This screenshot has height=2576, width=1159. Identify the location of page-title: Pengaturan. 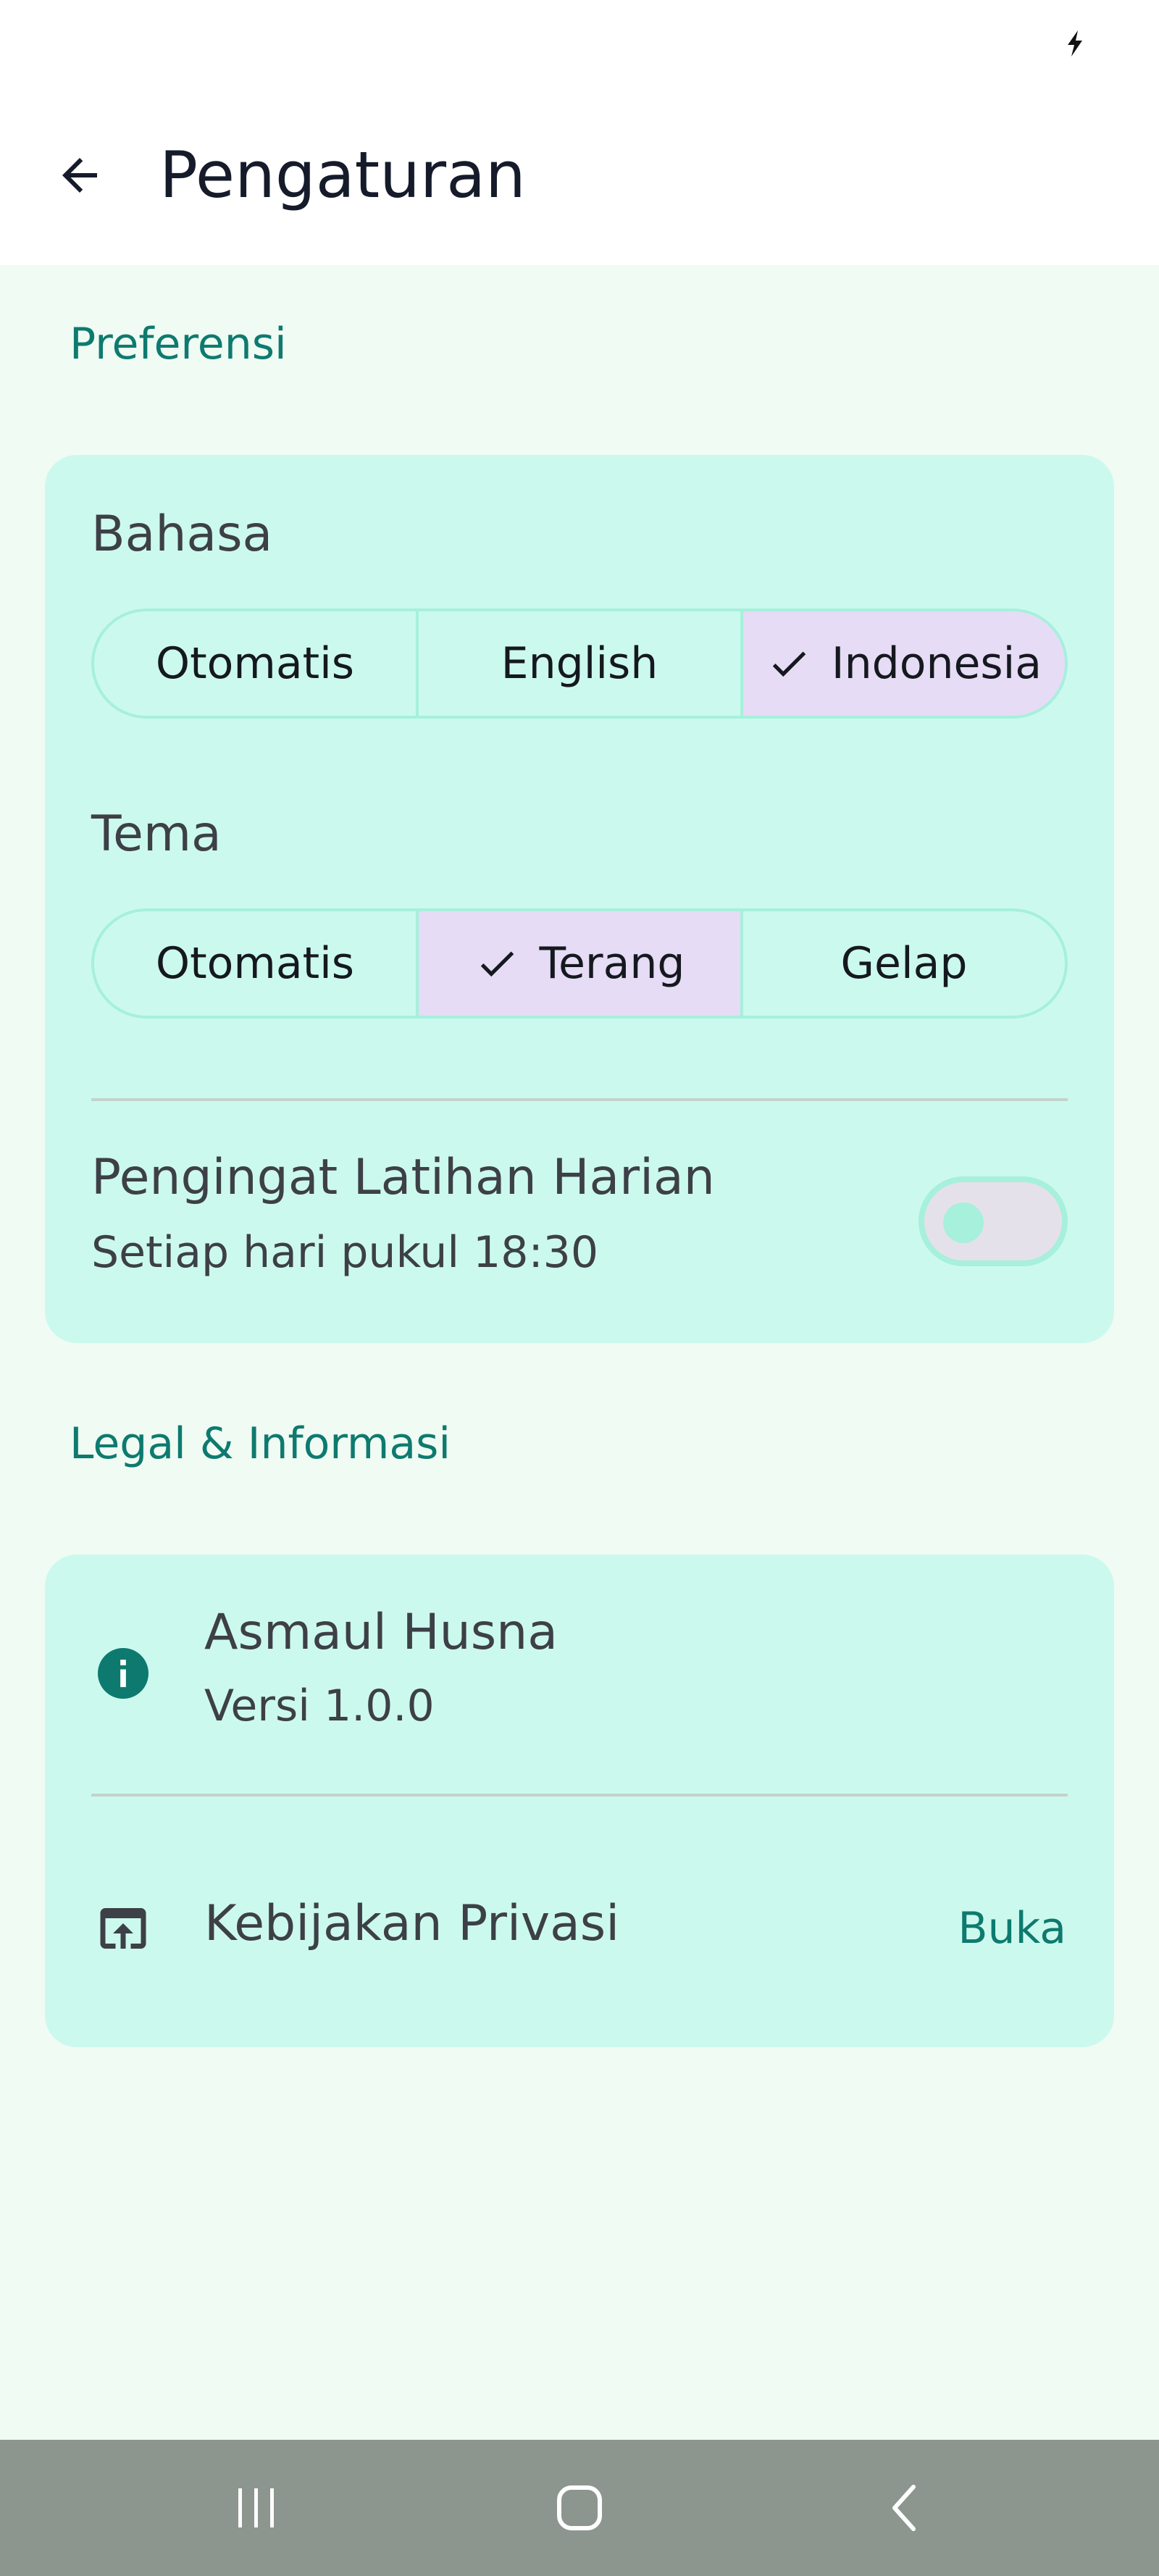
(343, 175).